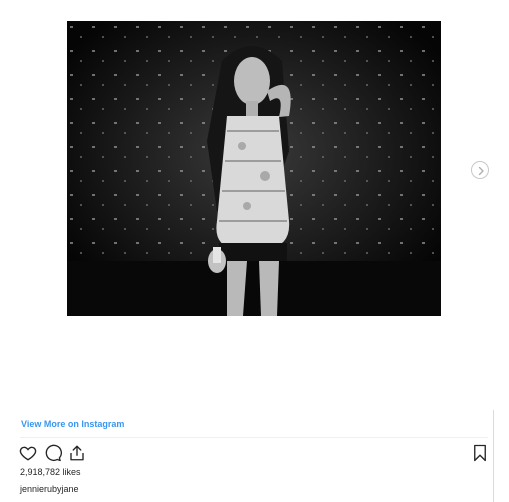 The width and height of the screenshot is (509, 502). I want to click on next-button, so click(480, 170).